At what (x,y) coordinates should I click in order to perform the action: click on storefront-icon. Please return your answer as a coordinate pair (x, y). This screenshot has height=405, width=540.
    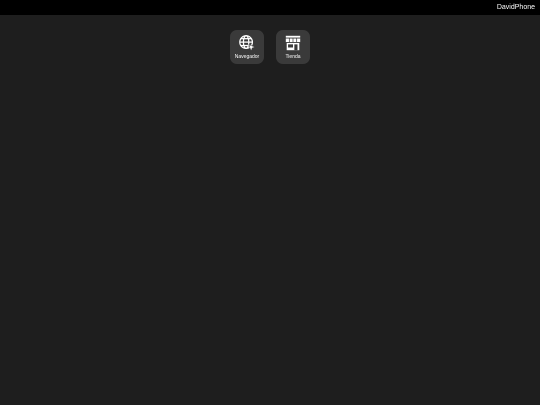
    Looking at the image, I should click on (293, 43).